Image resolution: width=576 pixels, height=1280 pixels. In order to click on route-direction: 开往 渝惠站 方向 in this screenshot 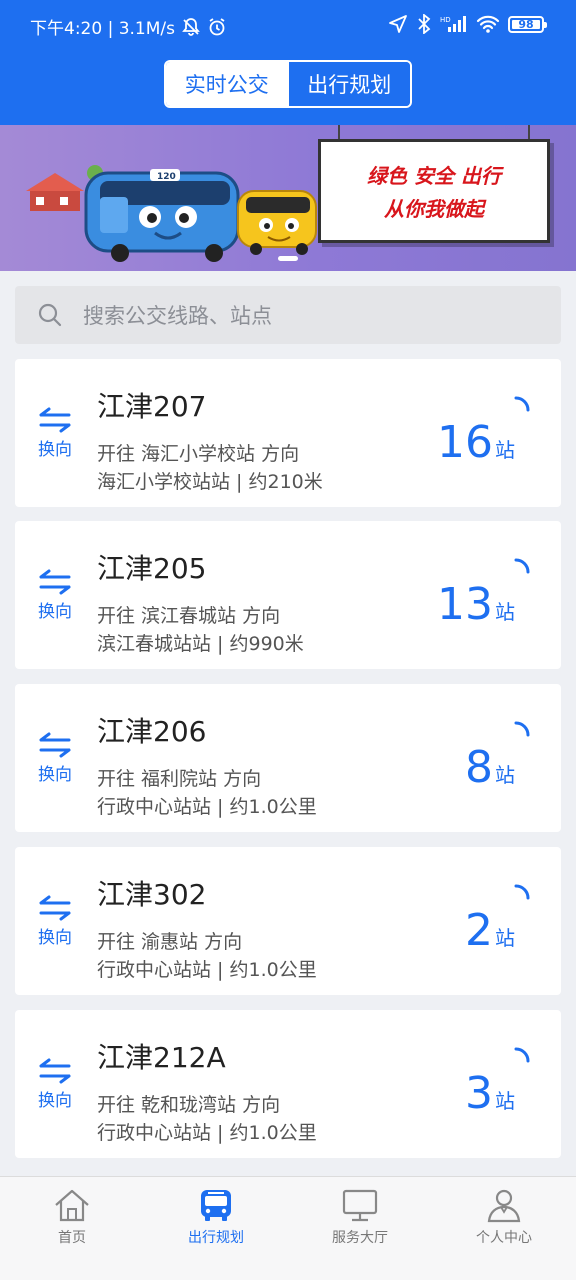, I will do `click(170, 942)`.